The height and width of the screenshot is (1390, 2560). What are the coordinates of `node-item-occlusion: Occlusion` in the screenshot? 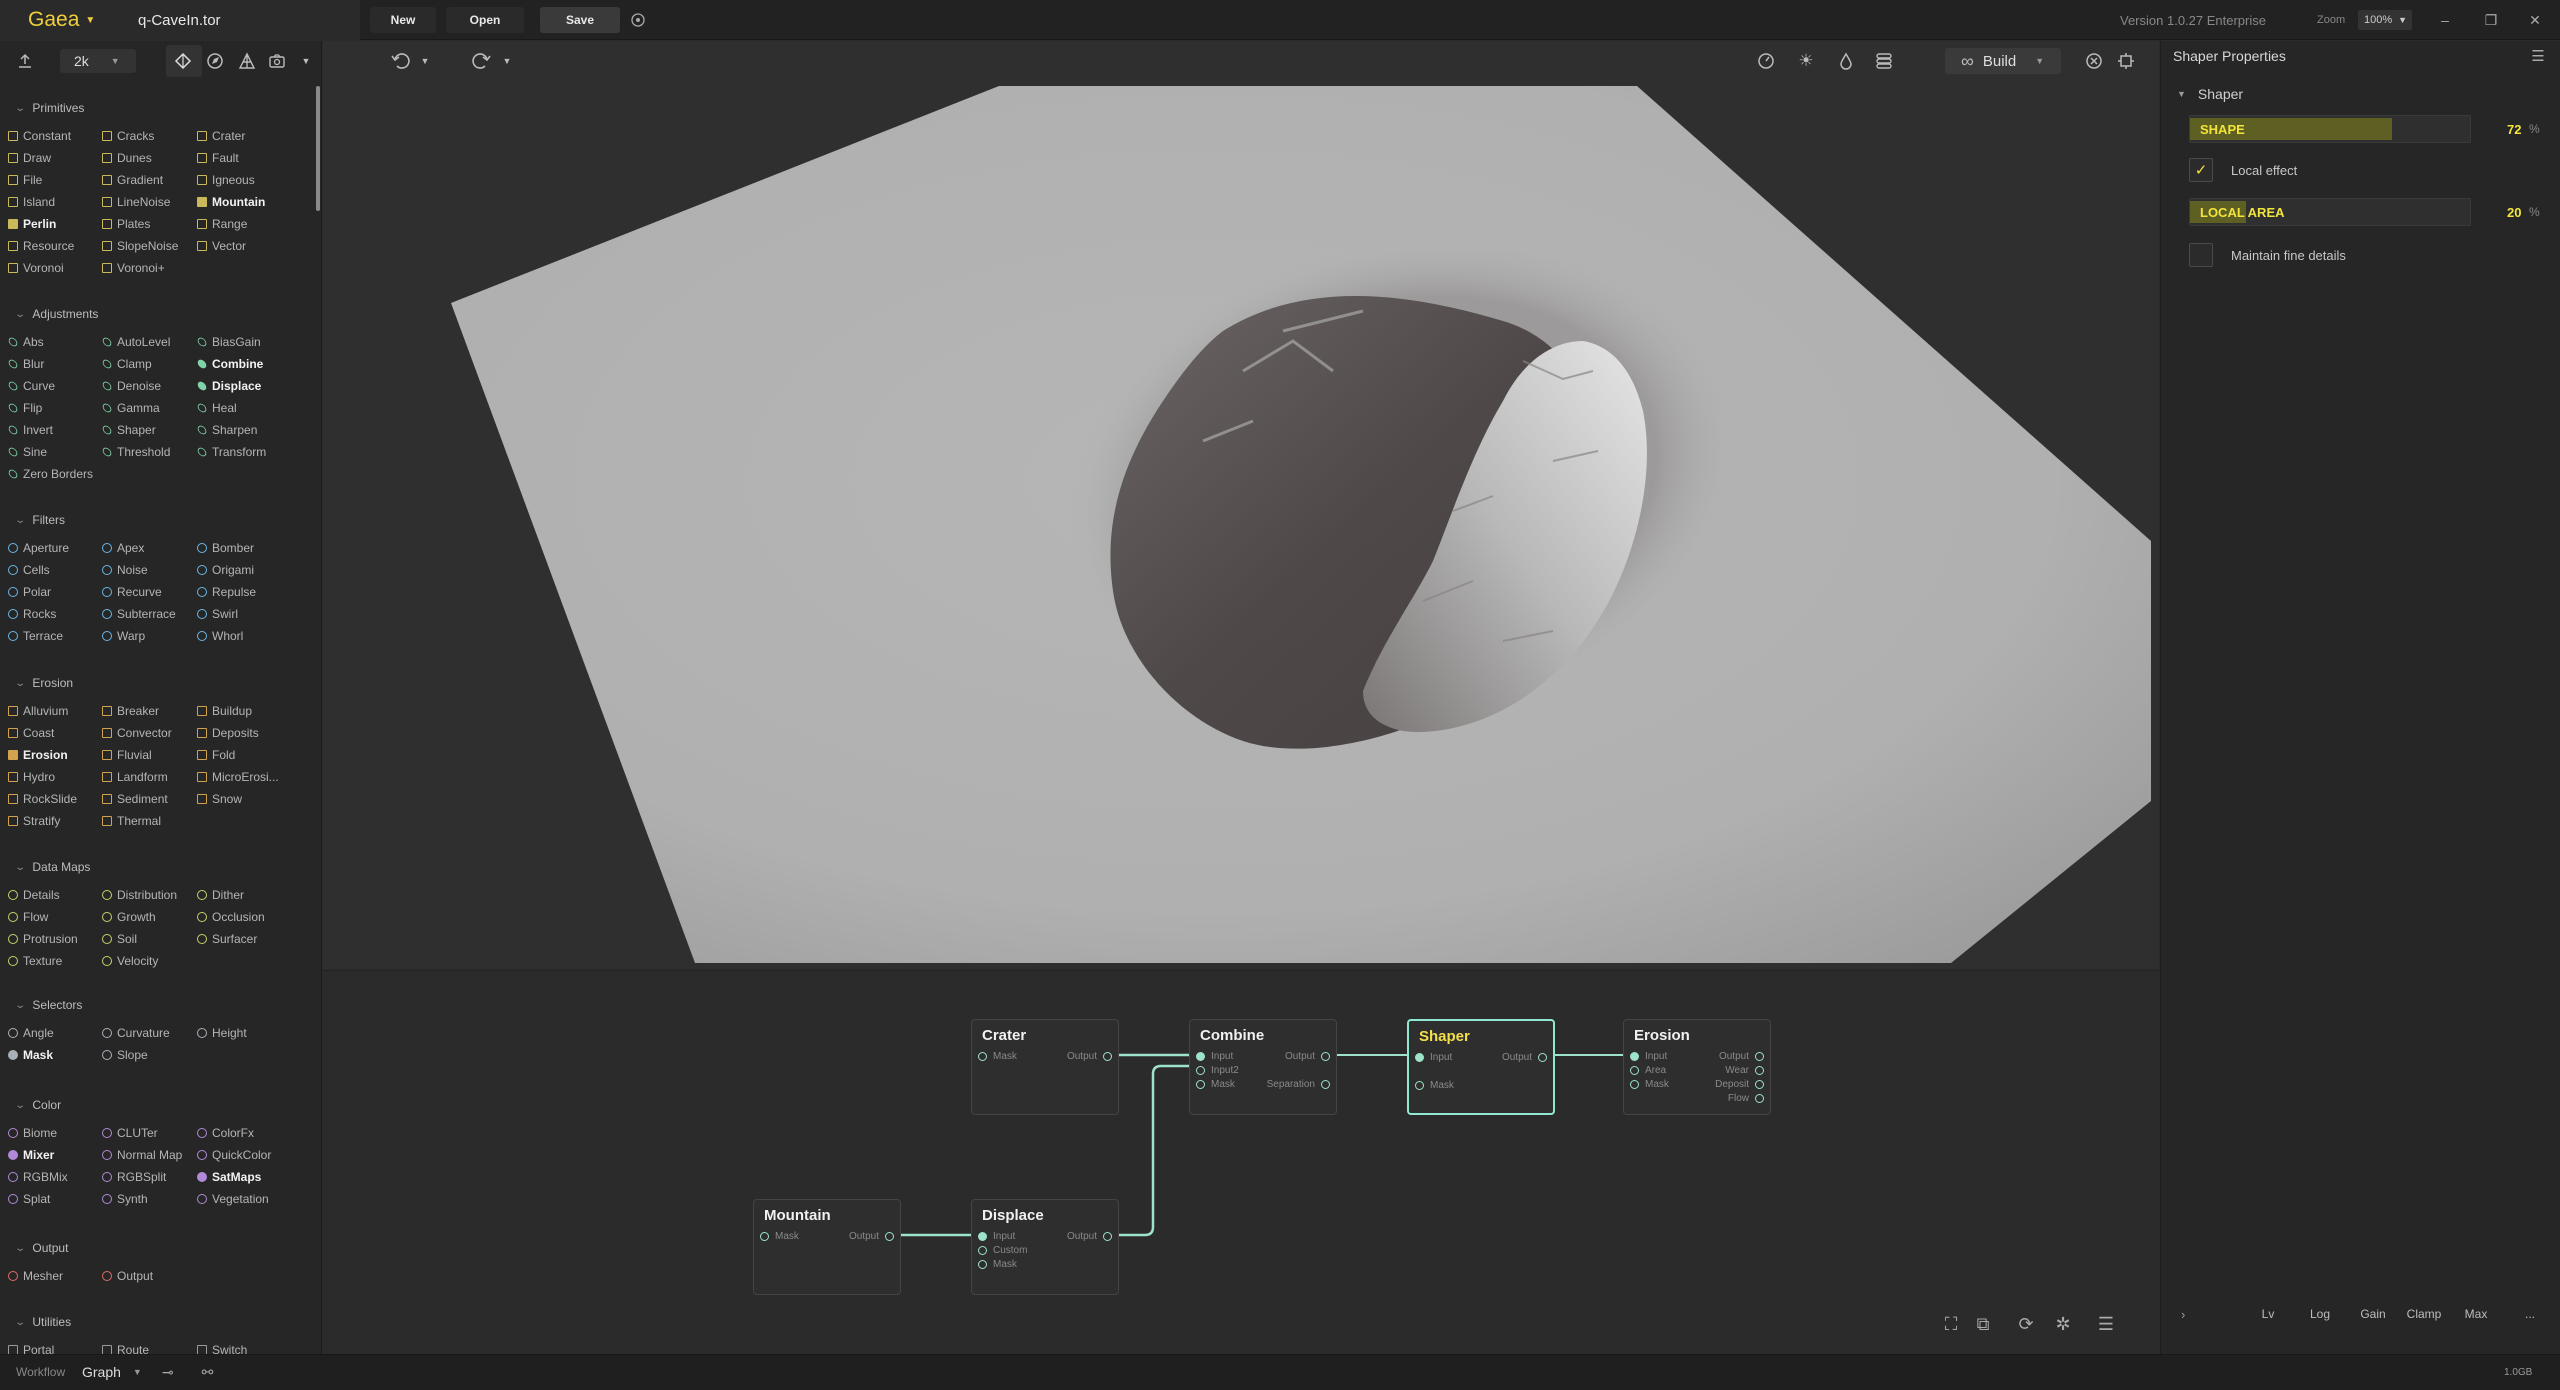 It's located at (231, 917).